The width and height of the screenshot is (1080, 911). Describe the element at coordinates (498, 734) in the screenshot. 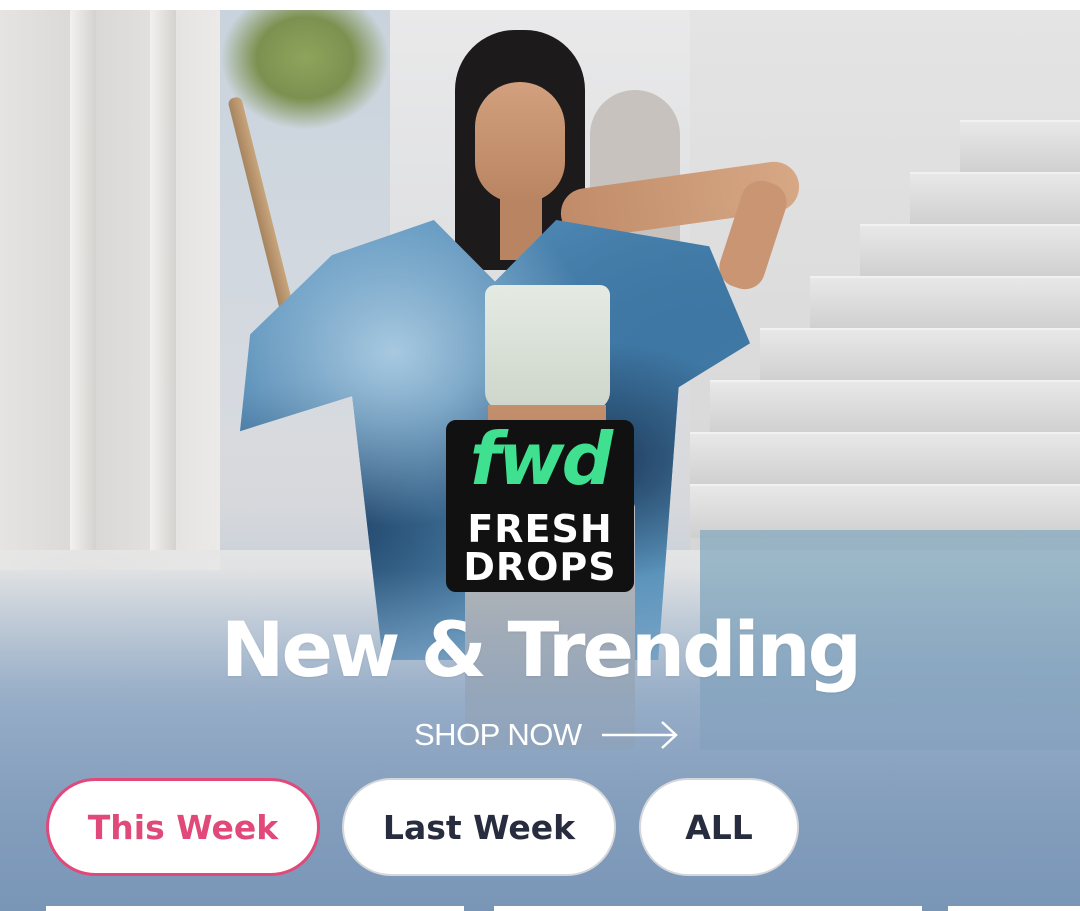

I see `shop-now-label: SHOP NOW` at that location.